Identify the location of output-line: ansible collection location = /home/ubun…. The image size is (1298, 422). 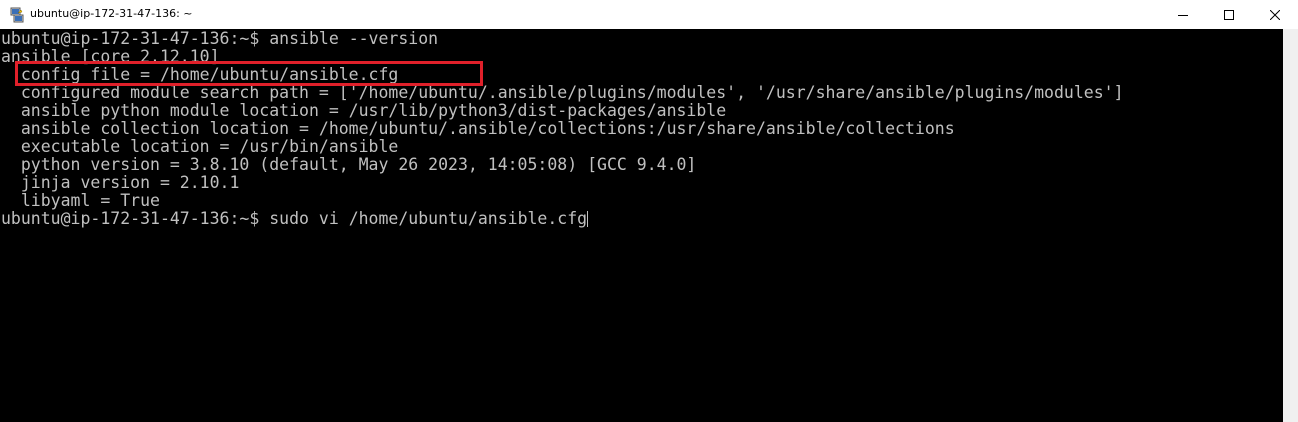
(478, 128).